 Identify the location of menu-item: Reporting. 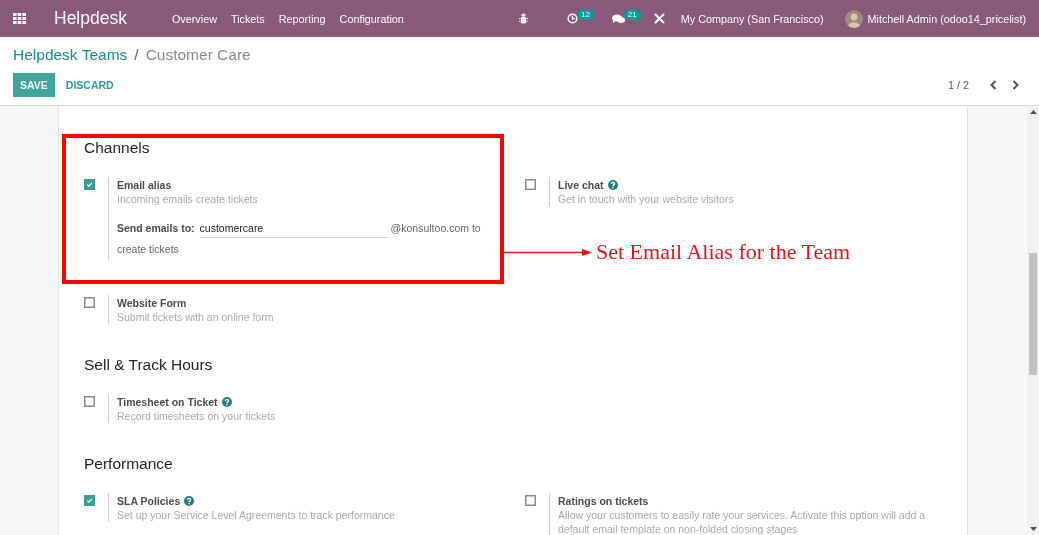
(302, 18).